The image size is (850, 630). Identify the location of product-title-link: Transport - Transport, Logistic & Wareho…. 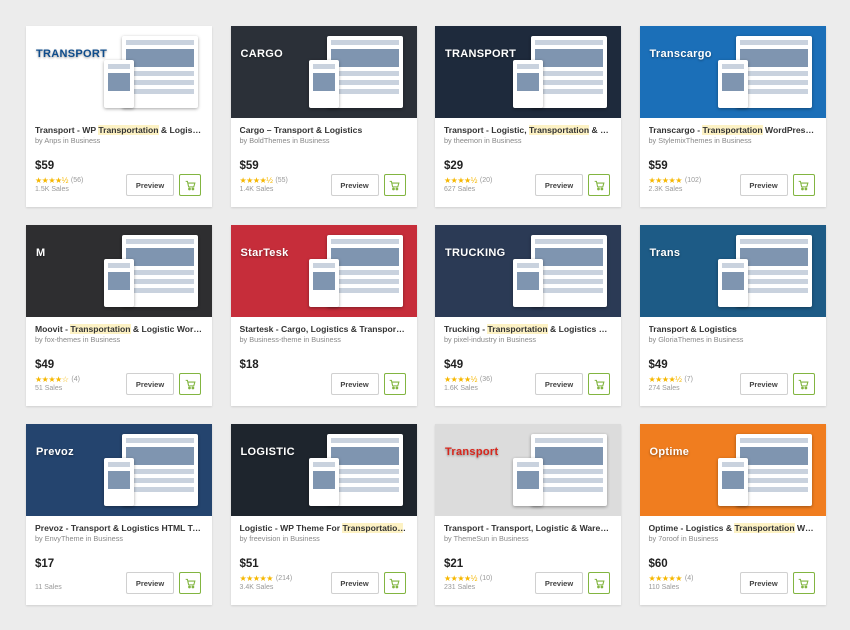
(528, 528).